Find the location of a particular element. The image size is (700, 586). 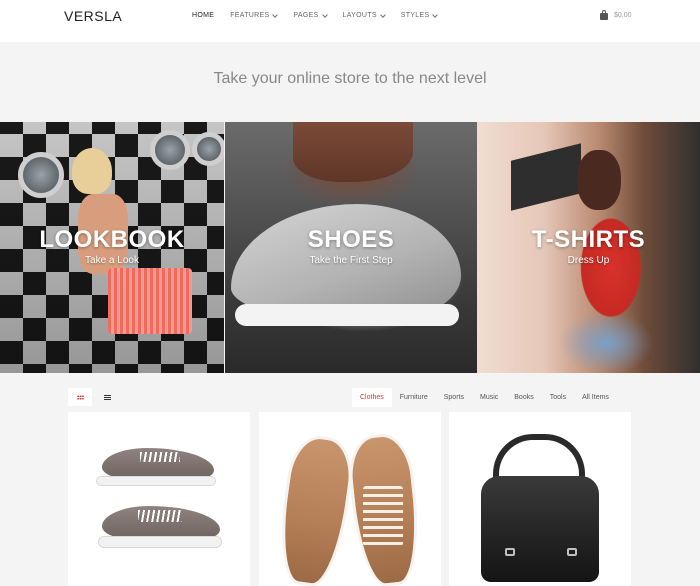

nav-features: FEATURES is located at coordinates (254, 15).